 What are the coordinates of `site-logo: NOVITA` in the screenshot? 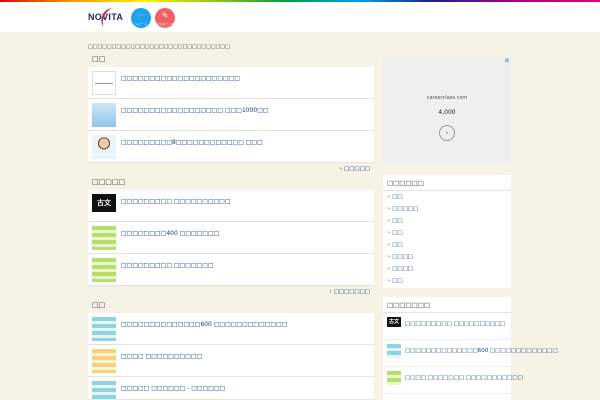 It's located at (106, 18).